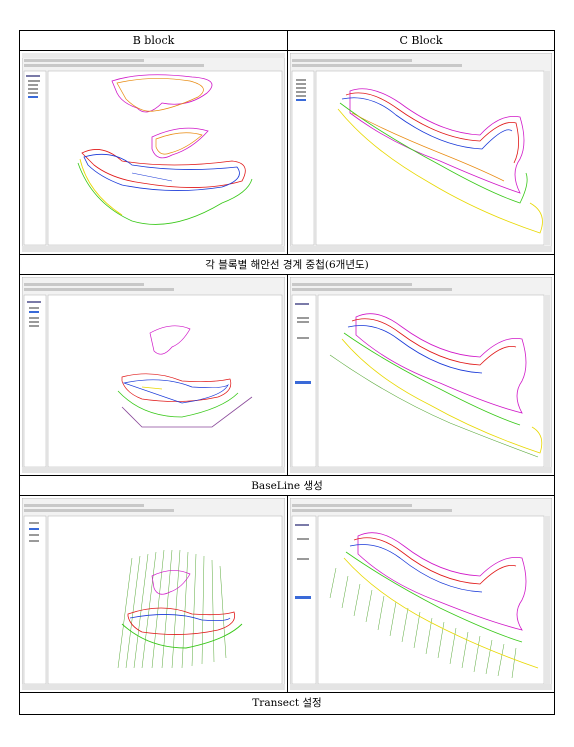 The width and height of the screenshot is (574, 747). I want to click on caption-baseline: BaseLine 생성, so click(287, 485).